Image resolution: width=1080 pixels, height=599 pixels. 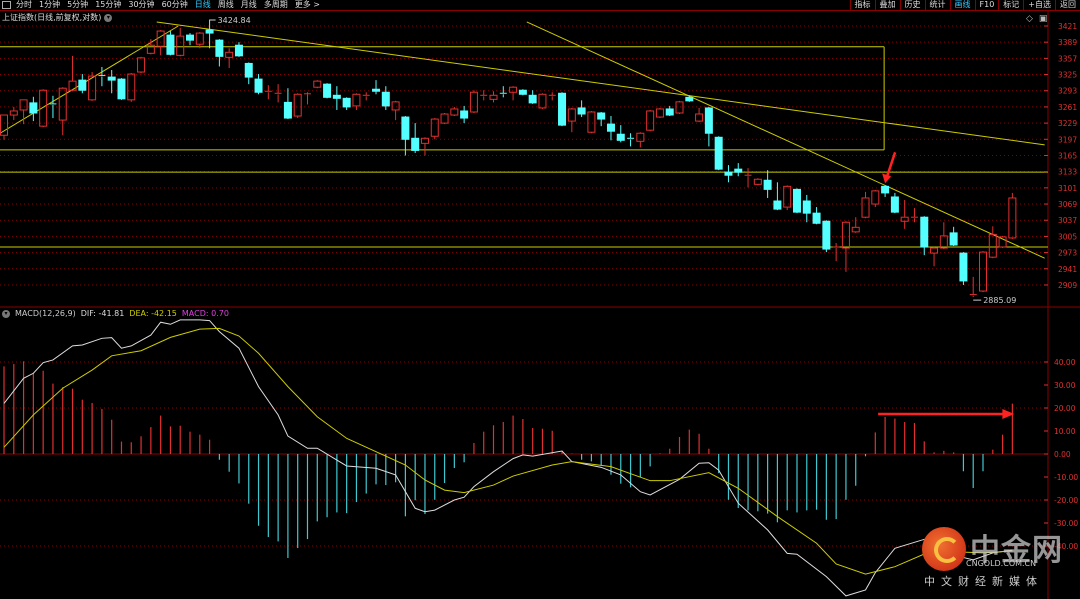 I want to click on period-tab-1: 1分钟, so click(x=49, y=5).